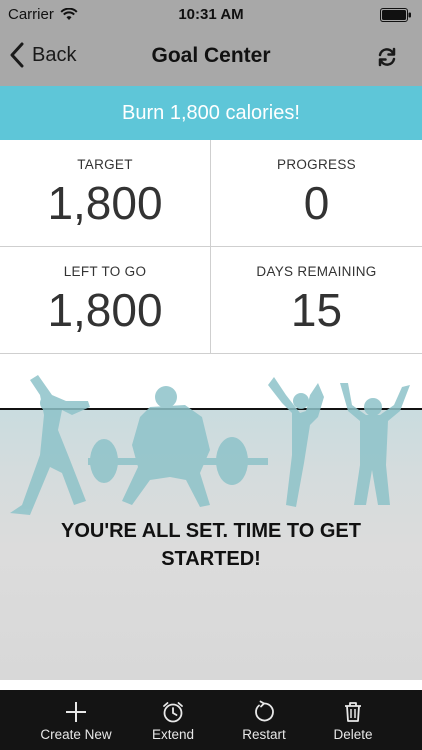 Image resolution: width=422 pixels, height=750 pixels. I want to click on stat-value: 0, so click(316, 203).